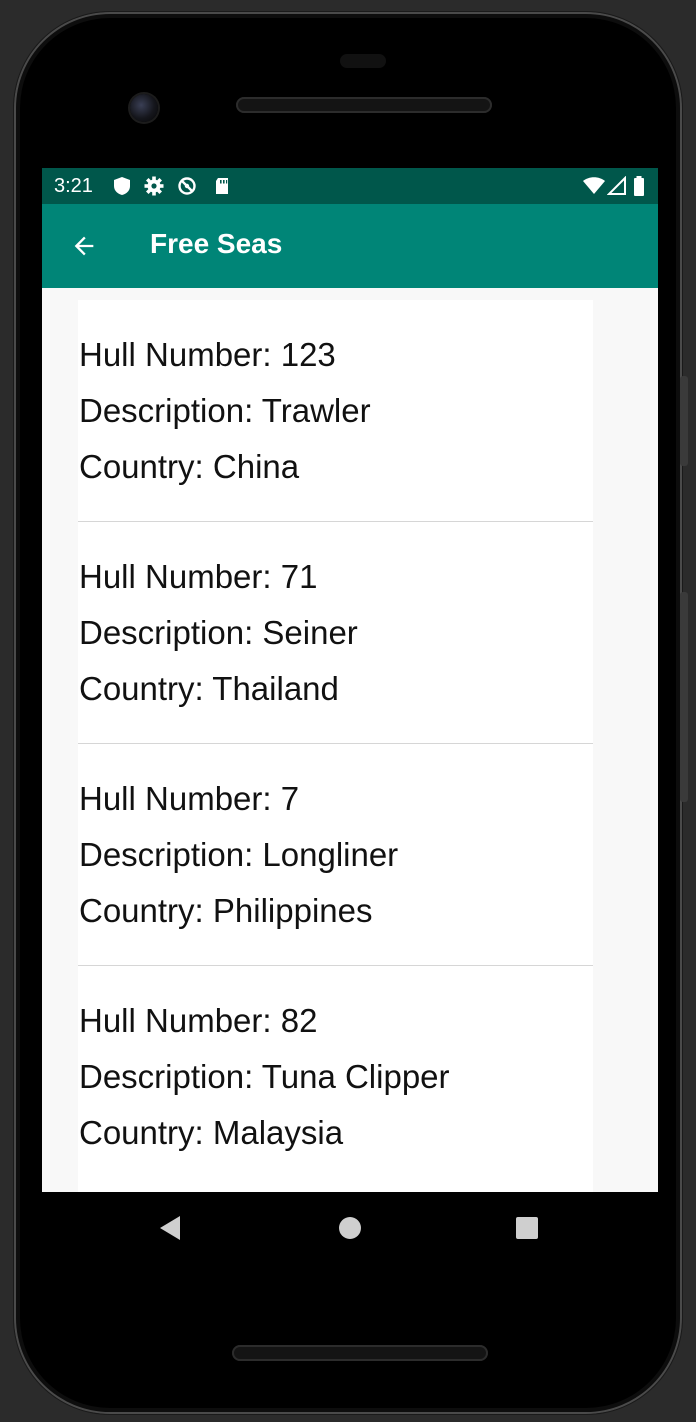  What do you see at coordinates (198, 576) in the screenshot?
I see `hull-number-text: Hull Number: 71` at bounding box center [198, 576].